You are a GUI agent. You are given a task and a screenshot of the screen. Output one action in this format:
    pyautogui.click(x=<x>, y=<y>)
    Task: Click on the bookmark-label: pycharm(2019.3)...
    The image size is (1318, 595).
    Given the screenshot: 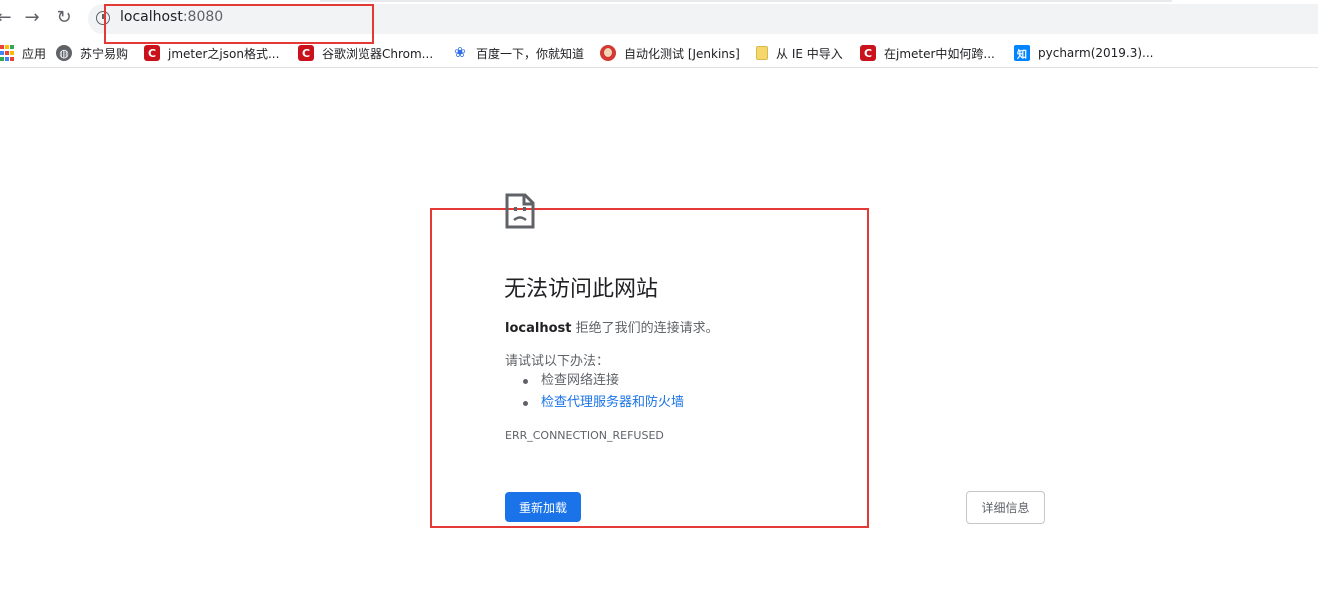 What is the action you would take?
    pyautogui.click(x=1096, y=53)
    